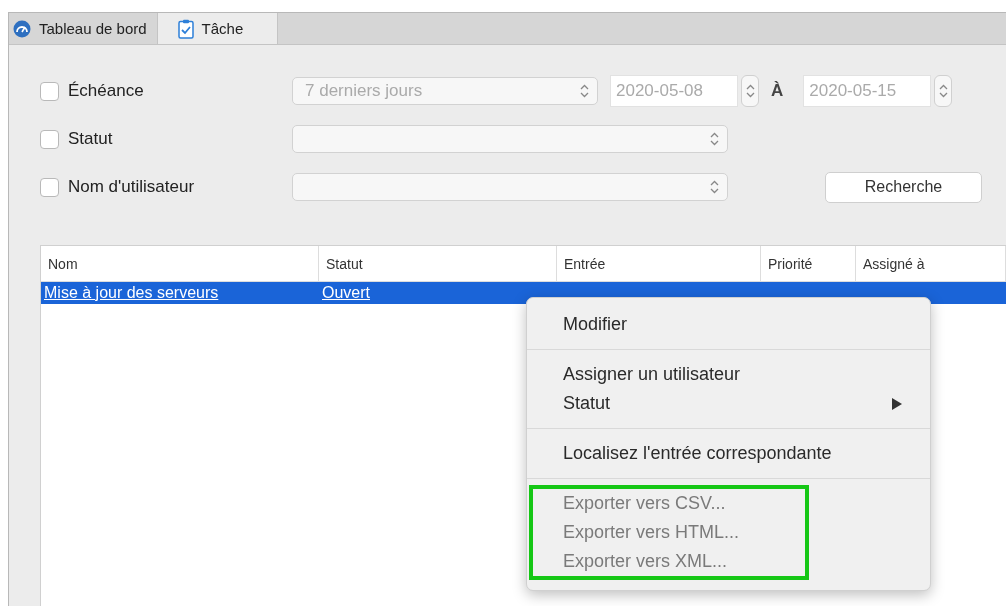  Describe the element at coordinates (91, 139) in the screenshot. I see `filter-label: Statut` at that location.